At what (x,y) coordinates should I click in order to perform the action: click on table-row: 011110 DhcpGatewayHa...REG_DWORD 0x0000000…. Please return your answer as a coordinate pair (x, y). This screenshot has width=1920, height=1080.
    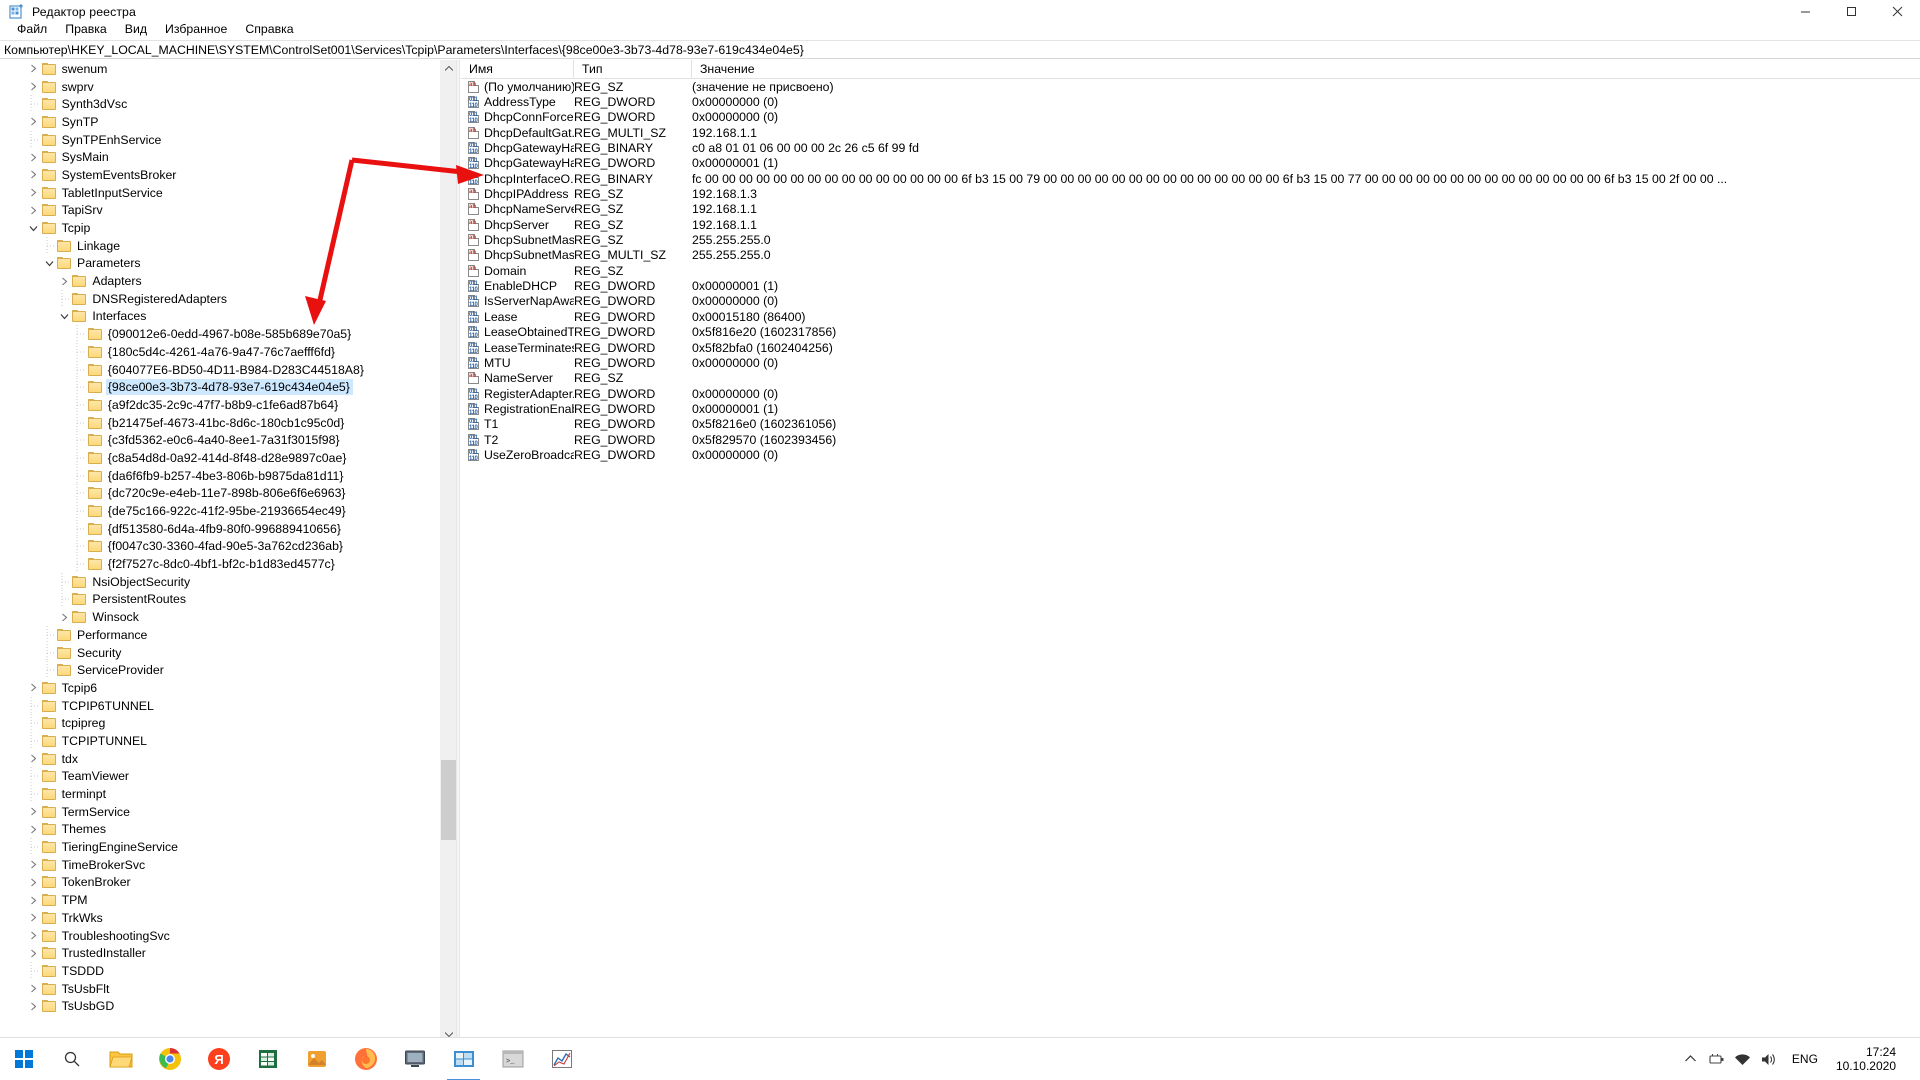
    Looking at the image, I should click on (1190, 163).